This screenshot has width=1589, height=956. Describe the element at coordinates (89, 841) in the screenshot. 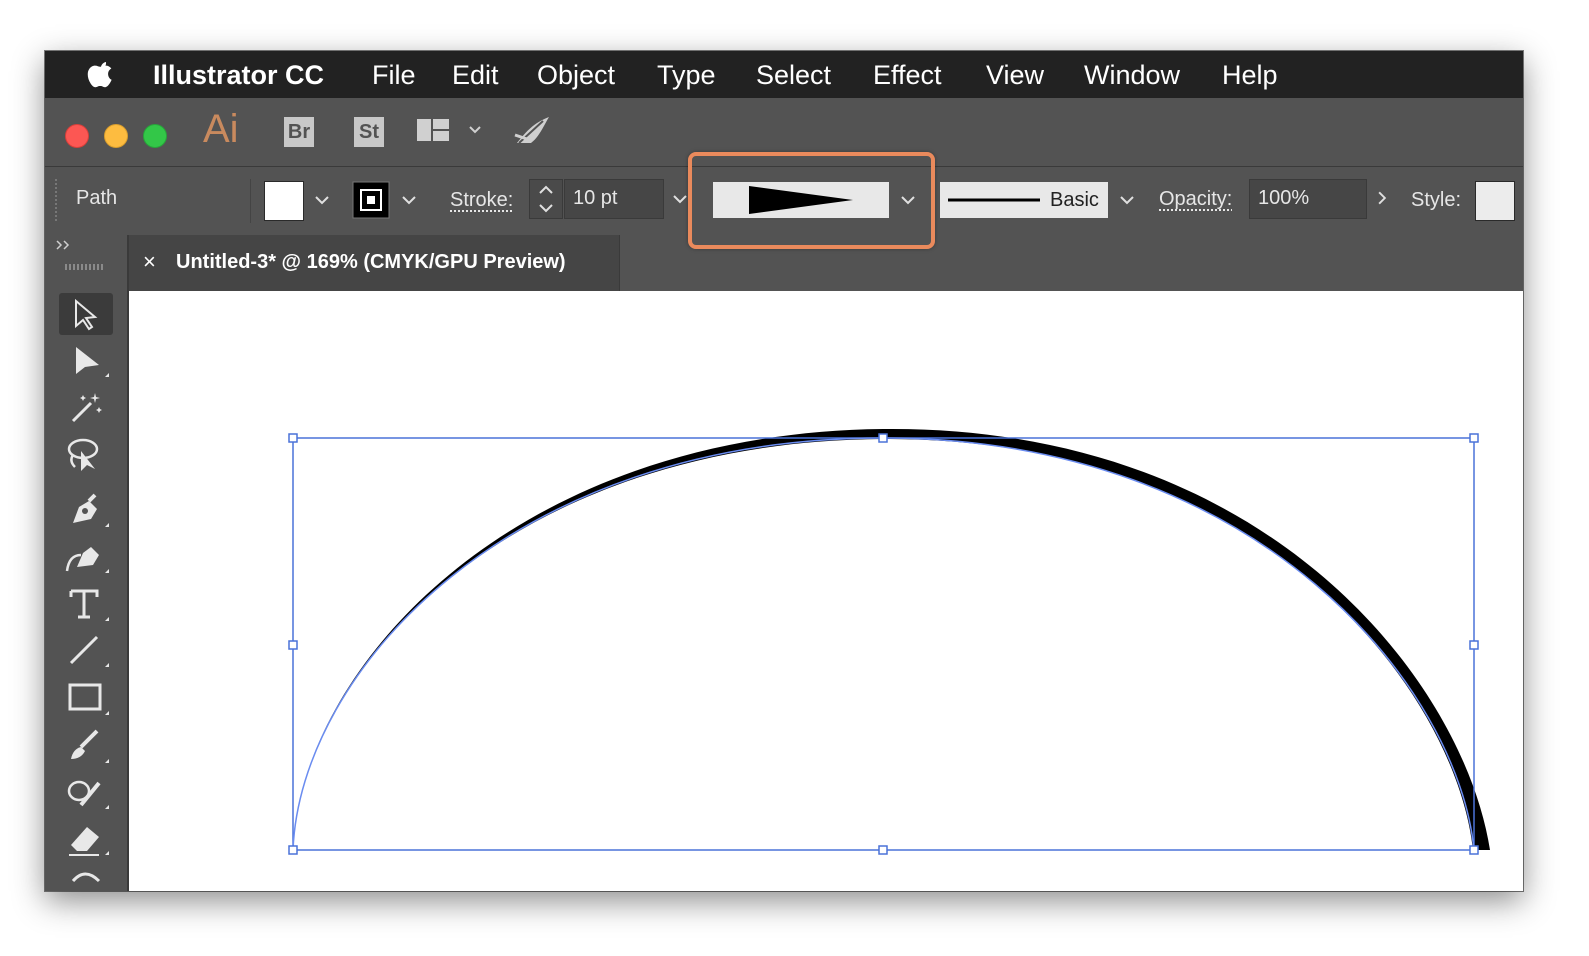

I see `eraser-icon` at that location.